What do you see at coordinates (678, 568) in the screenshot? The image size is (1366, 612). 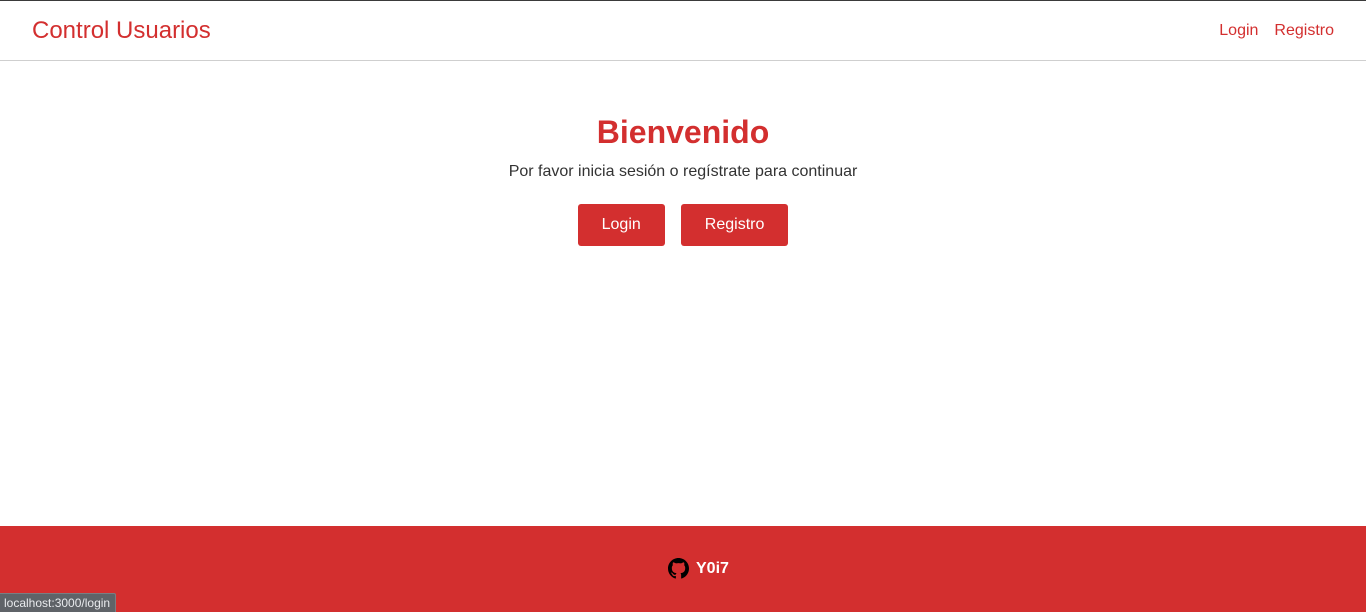 I see `github-icon` at bounding box center [678, 568].